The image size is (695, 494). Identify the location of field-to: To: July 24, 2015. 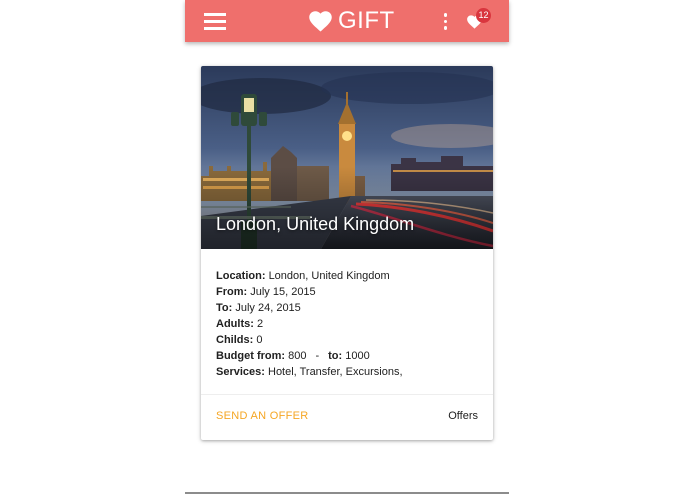
(309, 308).